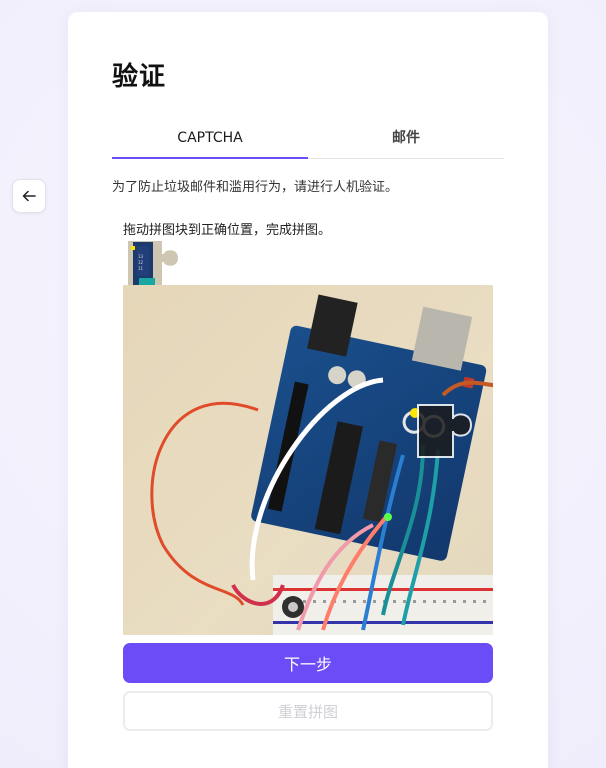 This screenshot has width=606, height=768. I want to click on tab-bar: CAPTCHA 邮件, so click(308, 139).